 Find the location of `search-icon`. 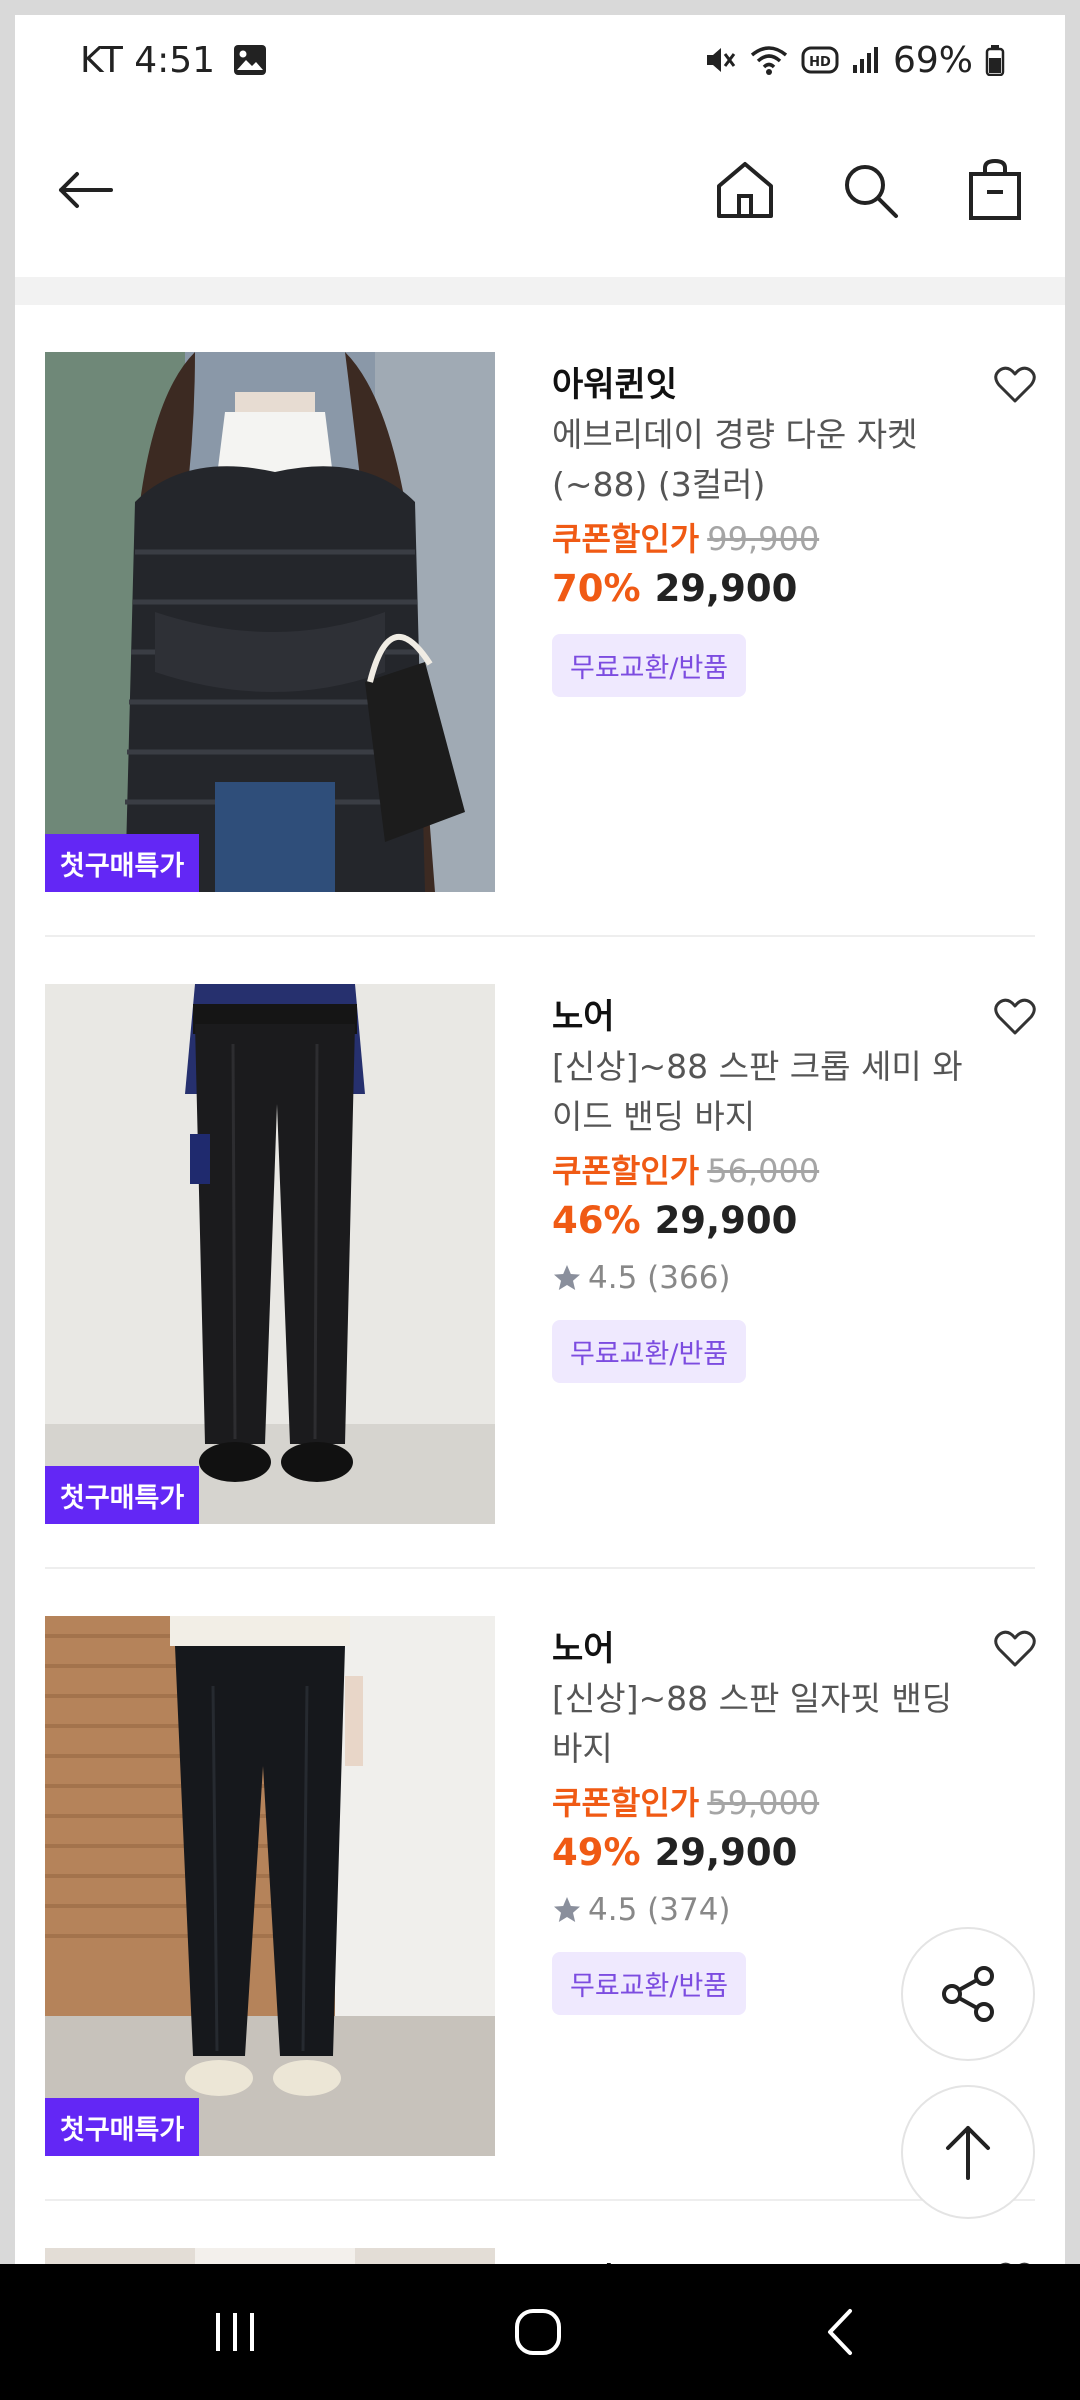

search-icon is located at coordinates (871, 191).